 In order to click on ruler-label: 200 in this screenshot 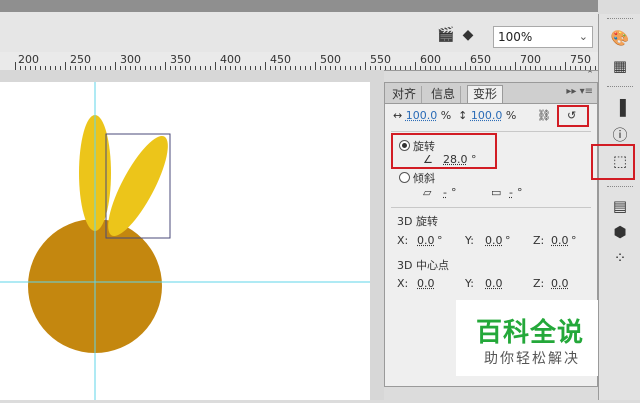, I will do `click(28, 59)`.